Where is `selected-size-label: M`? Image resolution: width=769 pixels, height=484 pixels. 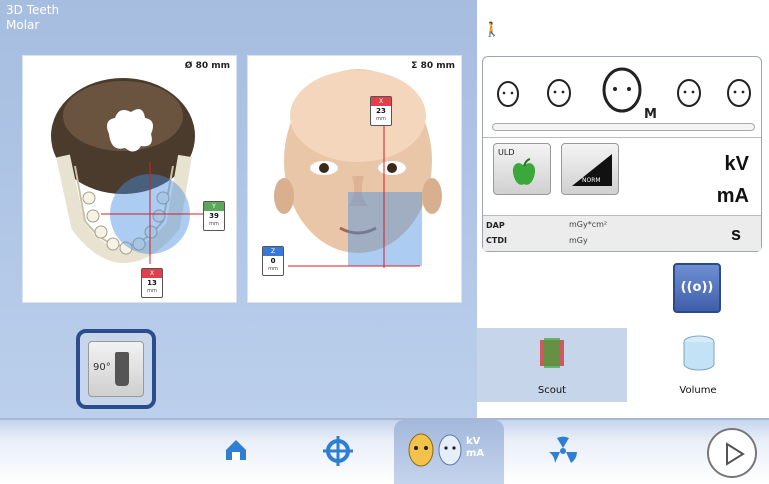 selected-size-label: M is located at coordinates (650, 114).